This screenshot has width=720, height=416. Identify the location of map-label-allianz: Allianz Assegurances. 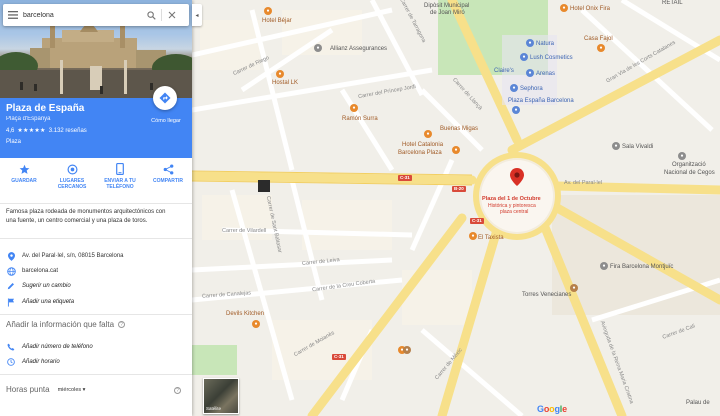
(358, 49).